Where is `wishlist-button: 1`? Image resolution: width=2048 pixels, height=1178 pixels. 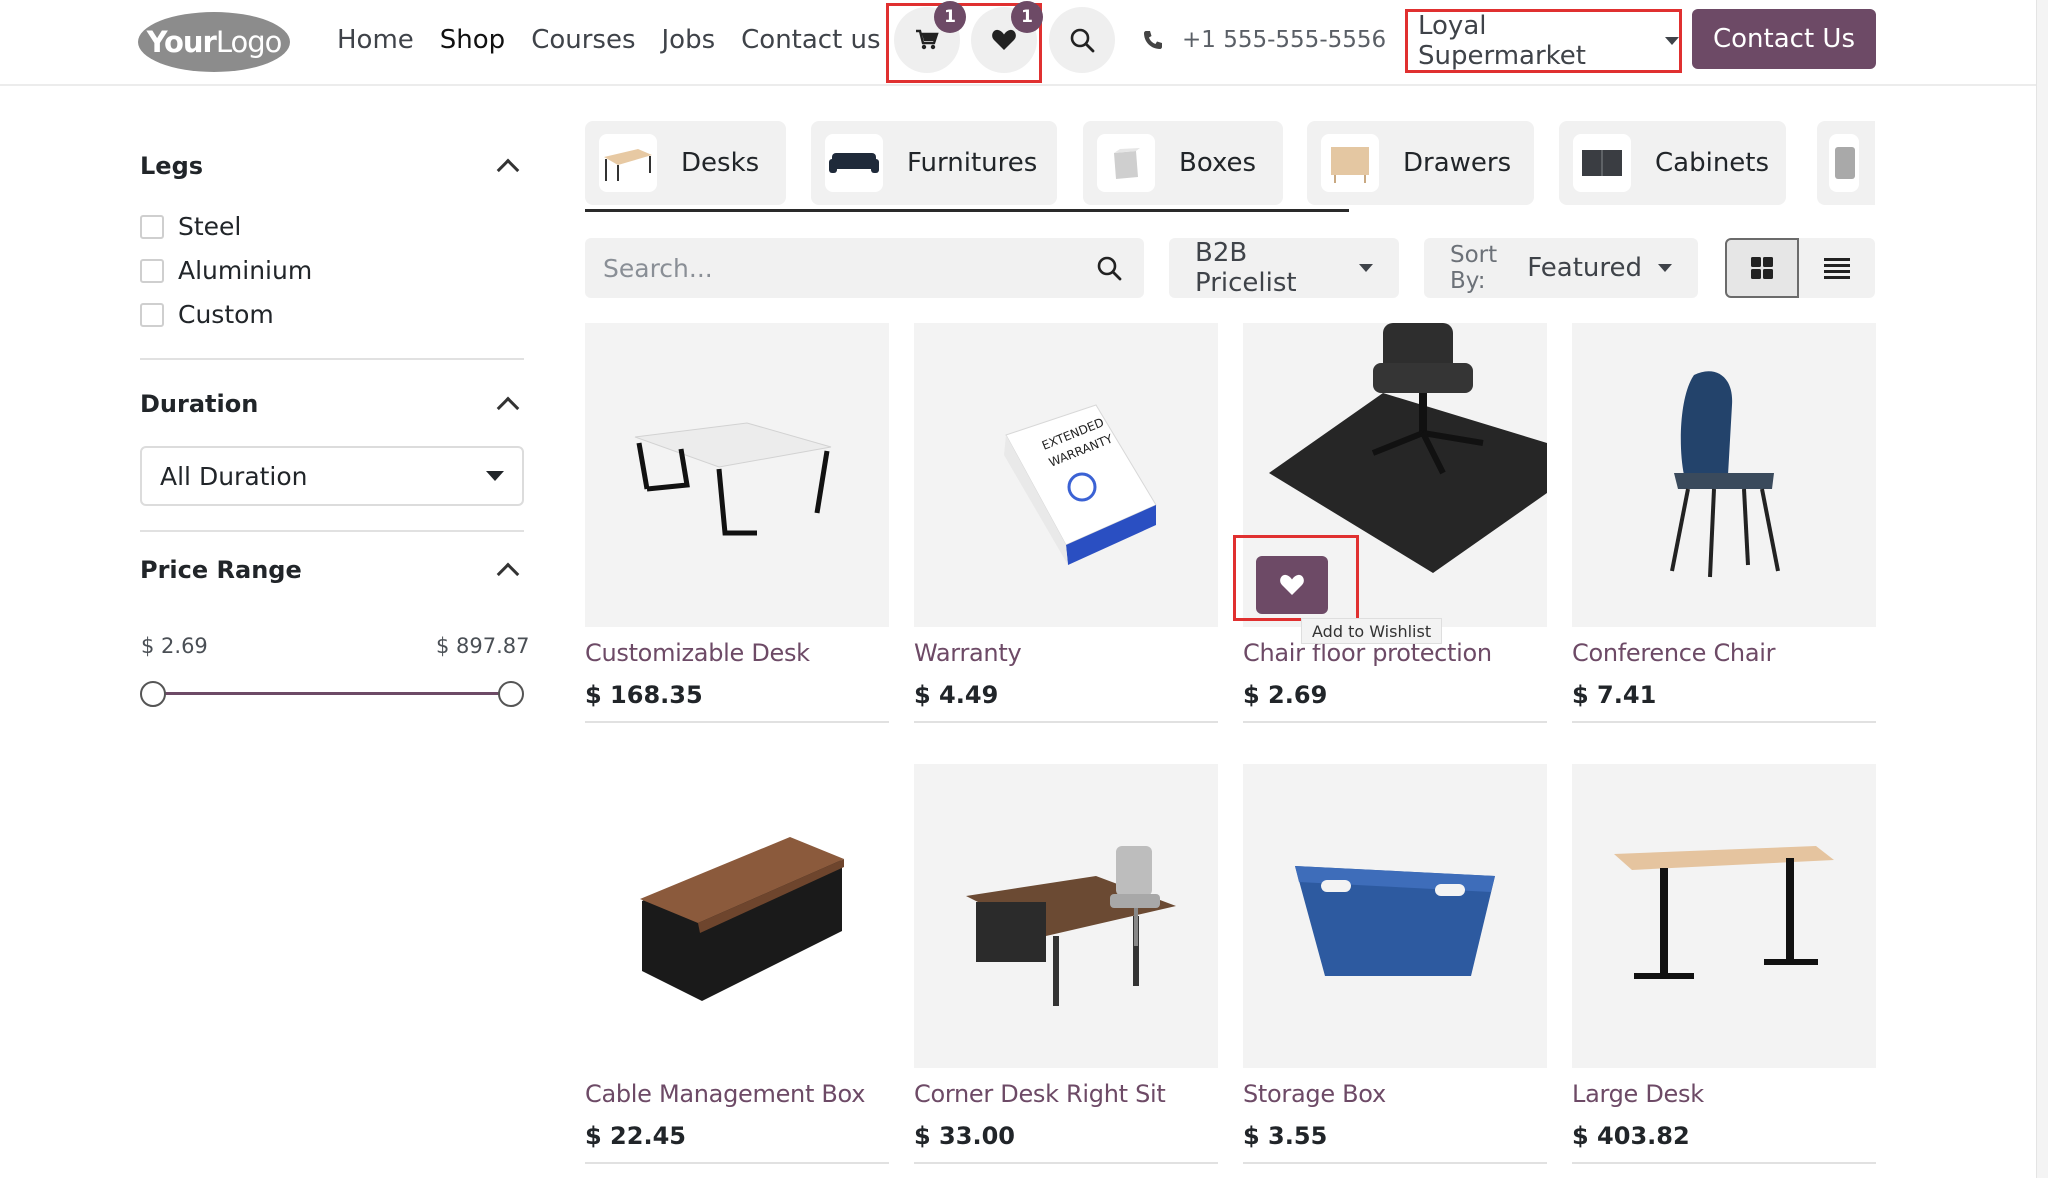
wishlist-button: 1 is located at coordinates (1007, 37).